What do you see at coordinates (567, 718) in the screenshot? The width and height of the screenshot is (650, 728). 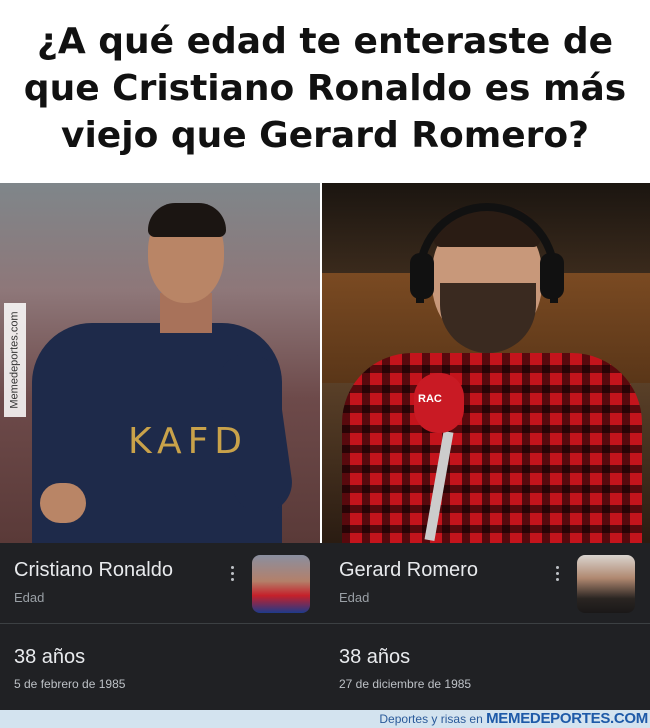 I see `footer-brand: MEMEDEPORTES.COM` at bounding box center [567, 718].